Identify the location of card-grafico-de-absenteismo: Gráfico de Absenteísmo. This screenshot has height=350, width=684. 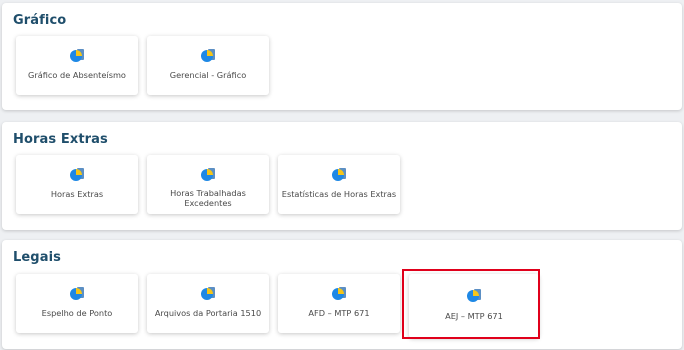
(77, 65).